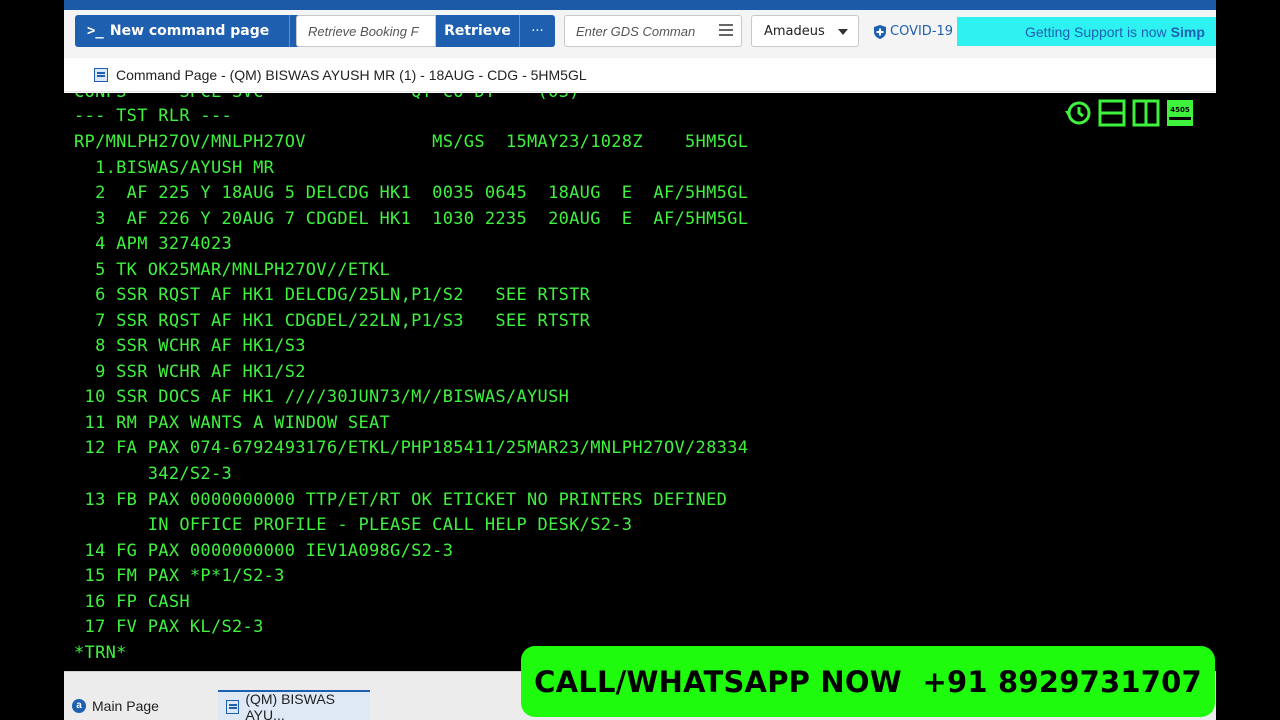 The image size is (1280, 720). What do you see at coordinates (169, 627) in the screenshot?
I see `terminal-line: 17 FV PAX KL/S2-3` at bounding box center [169, 627].